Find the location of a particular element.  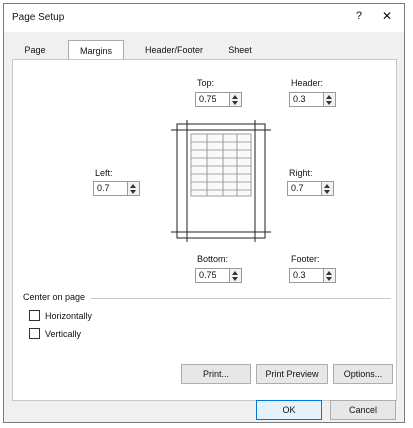

bottom-spinner: 0.75 is located at coordinates (218, 275).